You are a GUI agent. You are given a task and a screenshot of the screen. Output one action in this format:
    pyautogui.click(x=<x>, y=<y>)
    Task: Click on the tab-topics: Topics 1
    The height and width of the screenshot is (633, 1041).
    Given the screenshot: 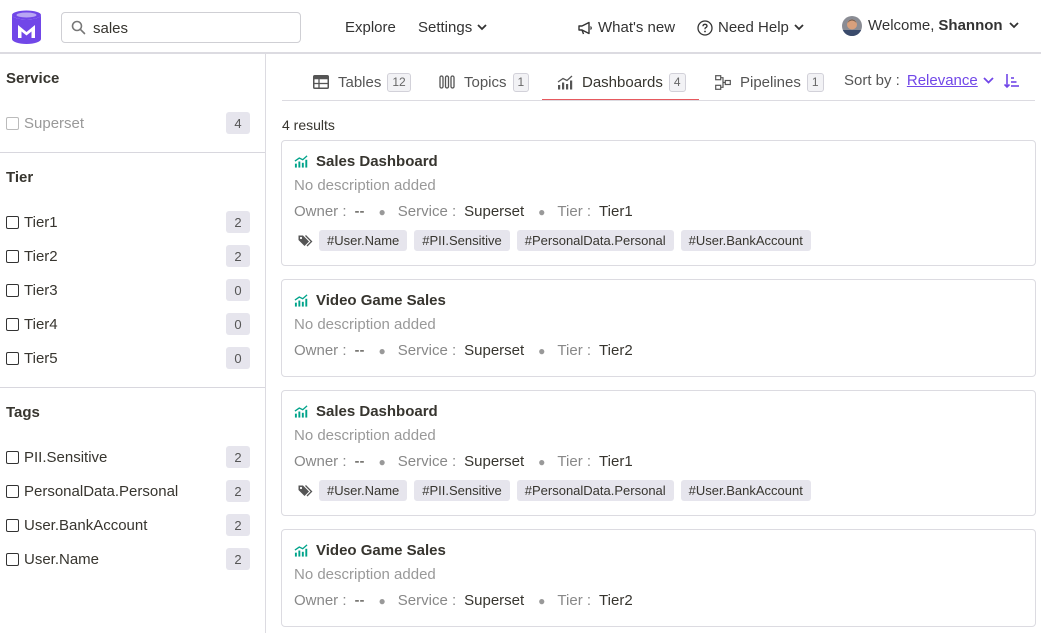 What is the action you would take?
    pyautogui.click(x=484, y=82)
    